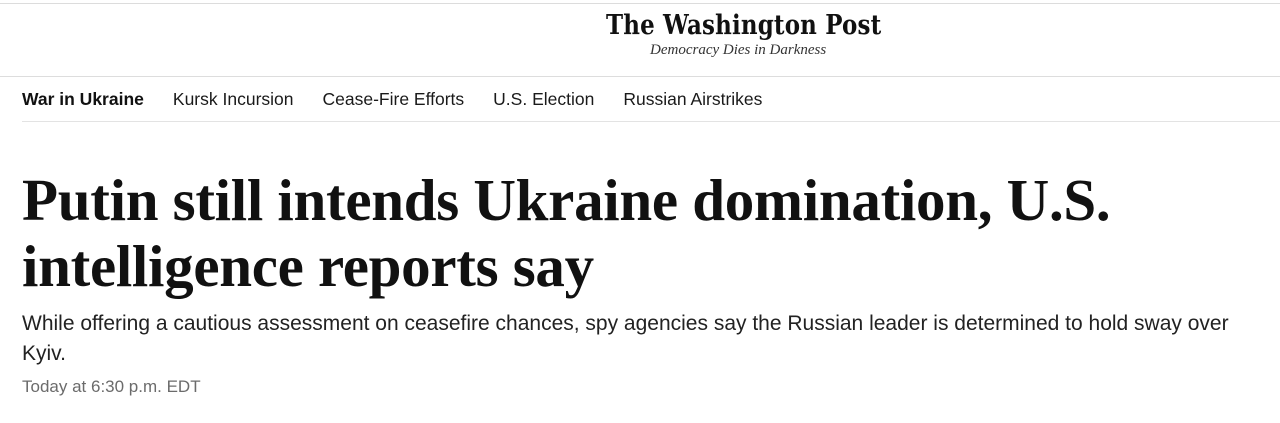 The image size is (1280, 423). What do you see at coordinates (111, 386) in the screenshot?
I see `article-timestamp: Today at 6:30 p.m. EDT` at bounding box center [111, 386].